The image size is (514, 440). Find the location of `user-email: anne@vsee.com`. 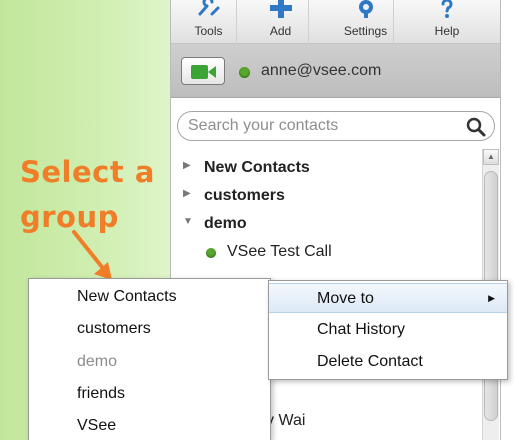

user-email: anne@vsee.com is located at coordinates (321, 70).